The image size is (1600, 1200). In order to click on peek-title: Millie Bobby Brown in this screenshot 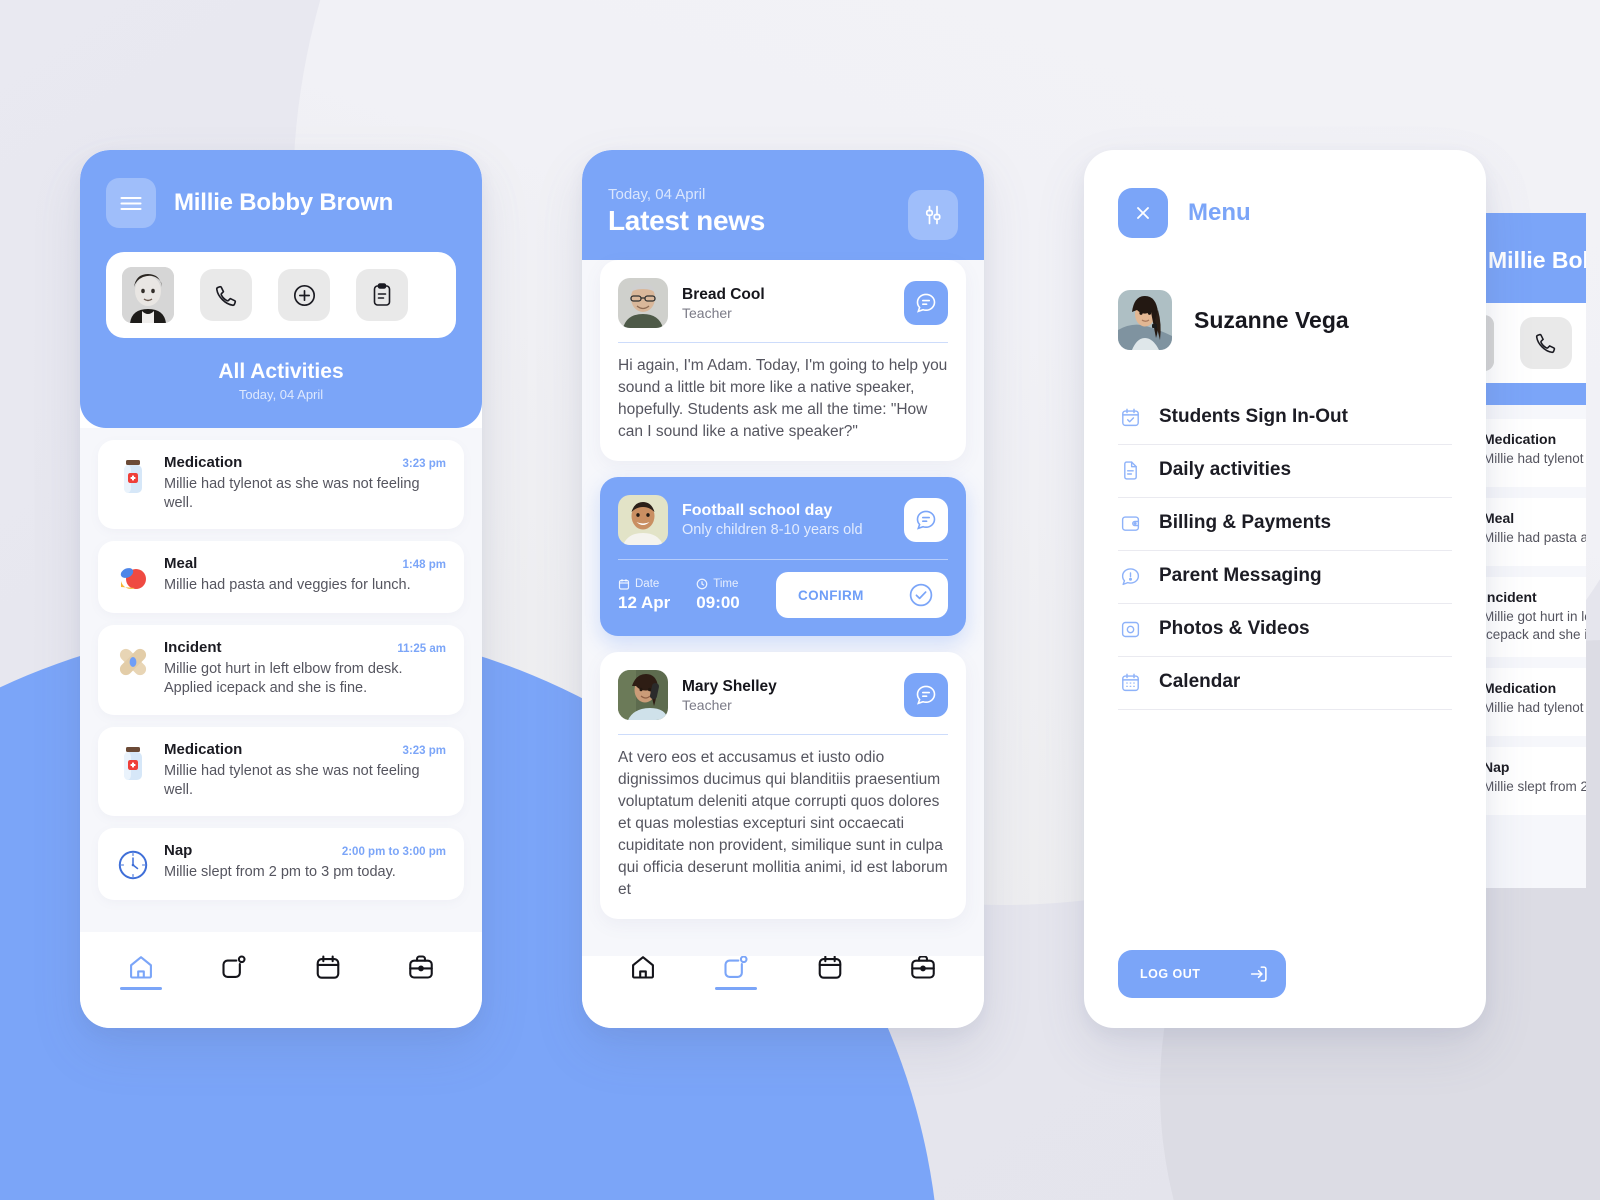, I will do `click(1537, 259)`.